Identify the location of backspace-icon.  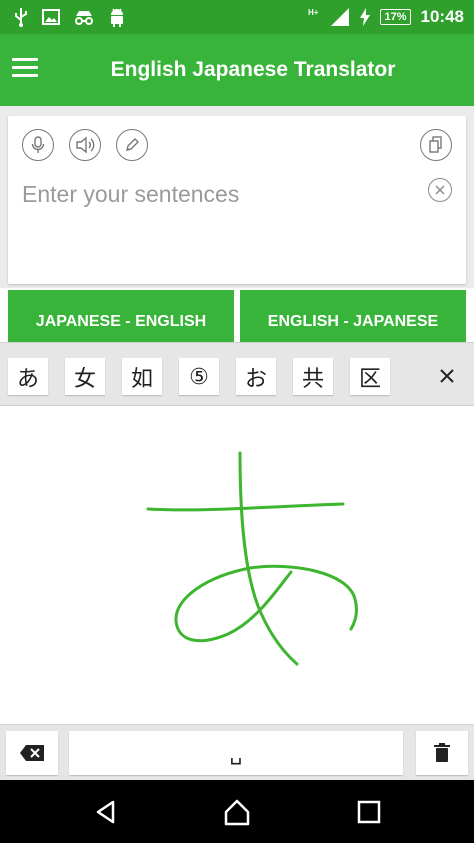
(32, 753).